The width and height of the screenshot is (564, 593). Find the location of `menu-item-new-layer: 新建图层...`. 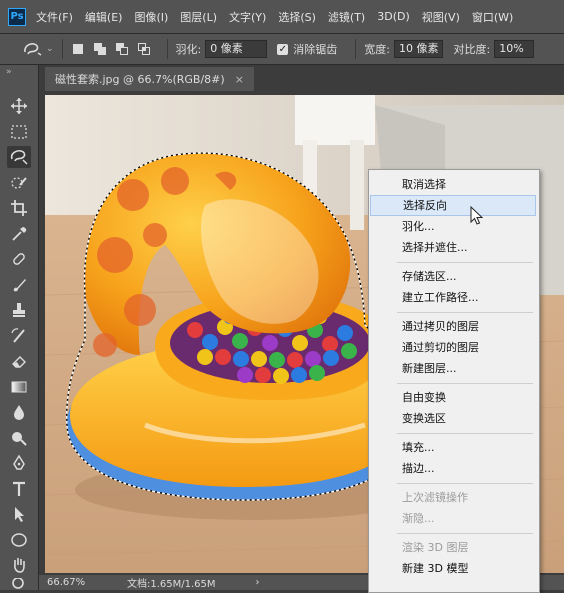

menu-item-new-layer: 新建图层... is located at coordinates (453, 368).